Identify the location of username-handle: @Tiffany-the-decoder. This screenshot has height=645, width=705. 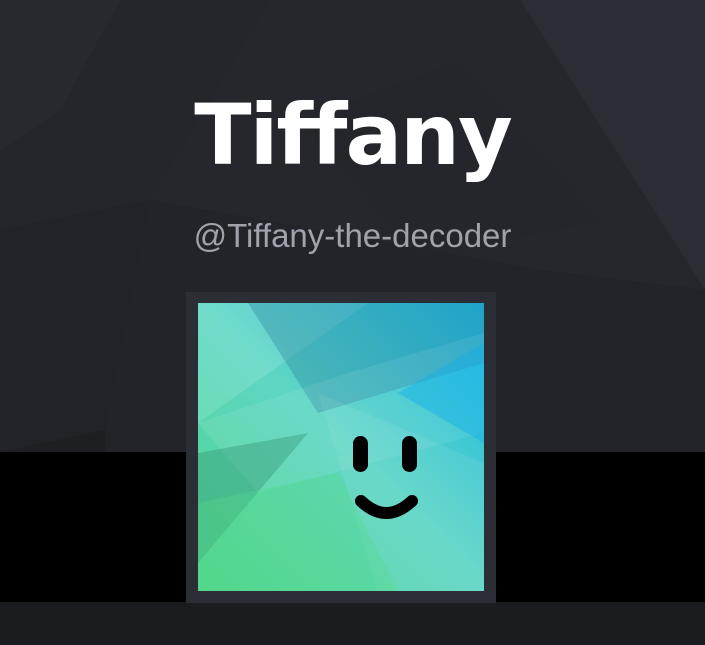
(352, 236).